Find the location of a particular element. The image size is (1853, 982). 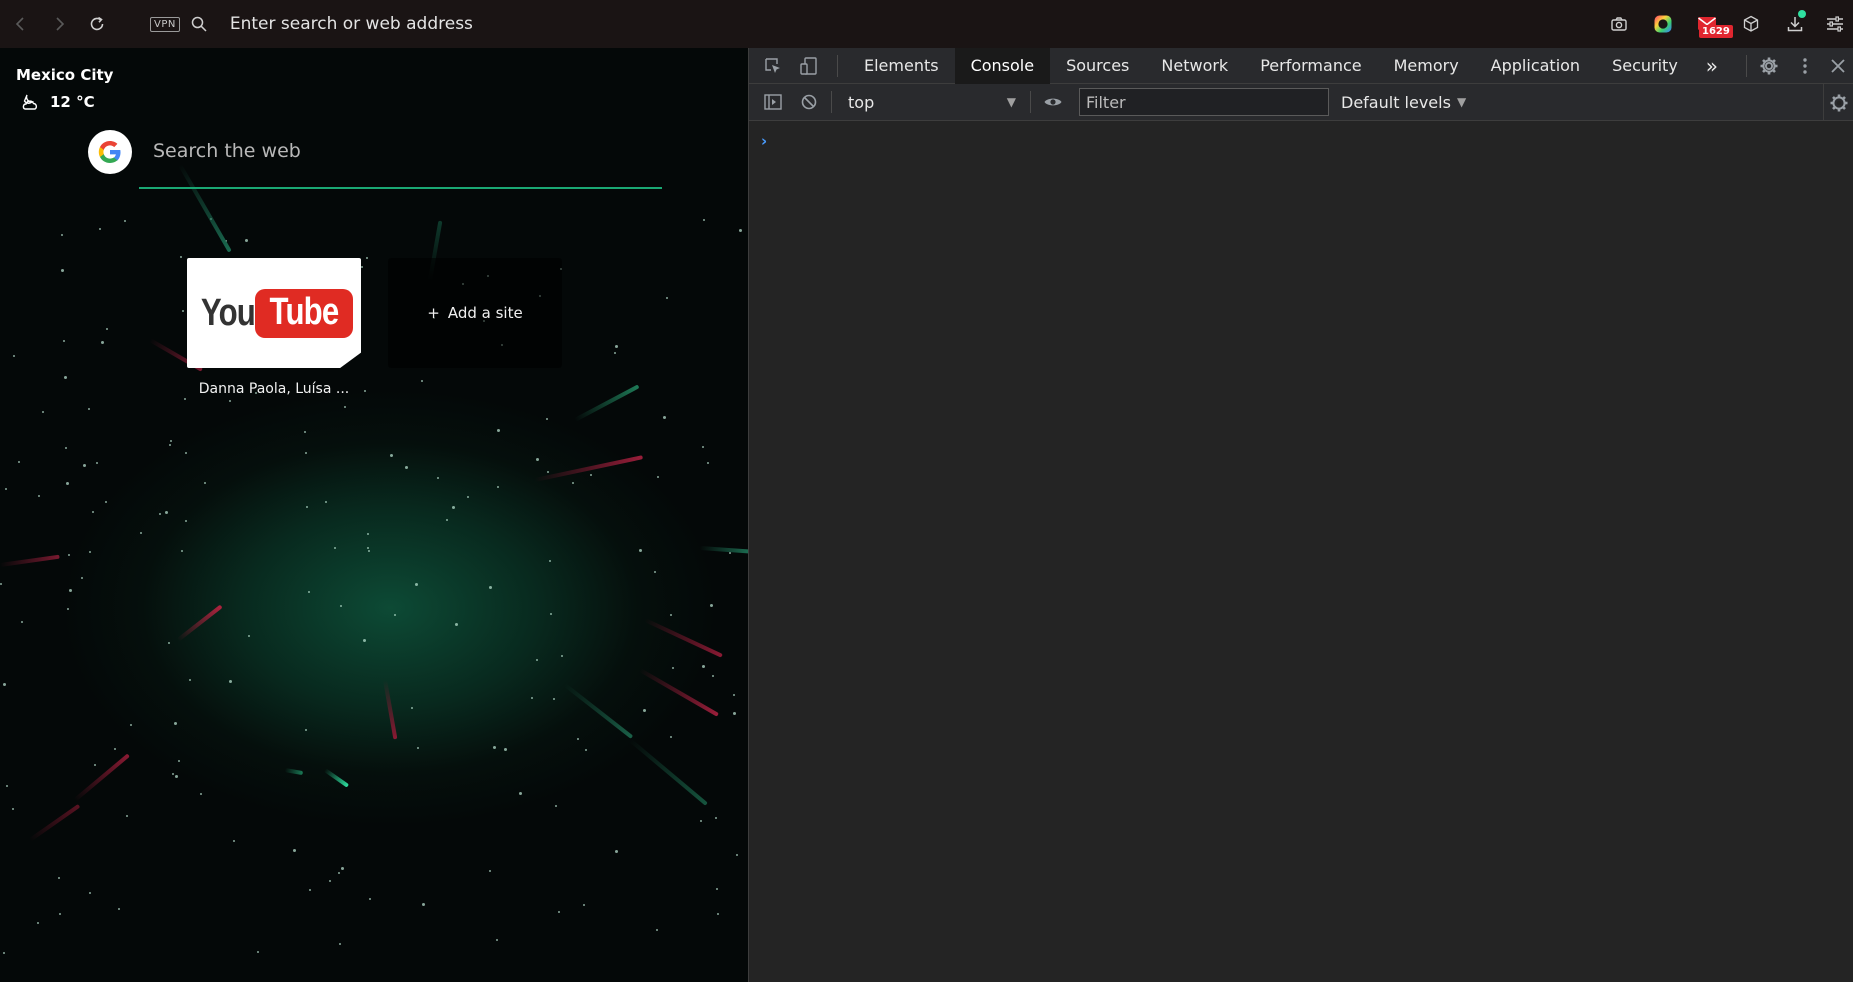

tab-performance: Performance is located at coordinates (1310, 66).